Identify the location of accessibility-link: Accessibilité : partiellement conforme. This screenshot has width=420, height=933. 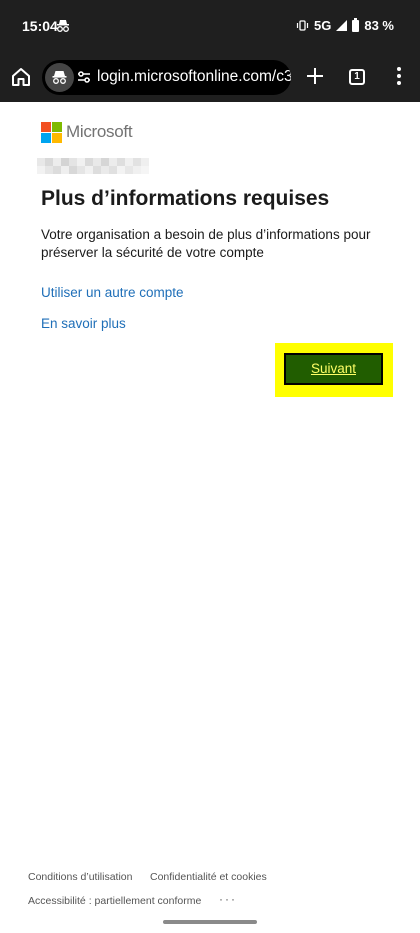
(114, 901).